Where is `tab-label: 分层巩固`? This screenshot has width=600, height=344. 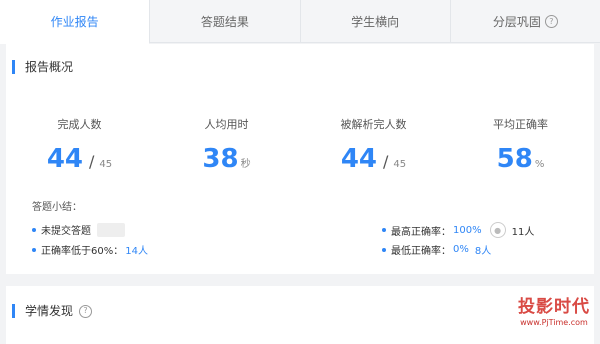
tab-label: 分层巩固 is located at coordinates (516, 21).